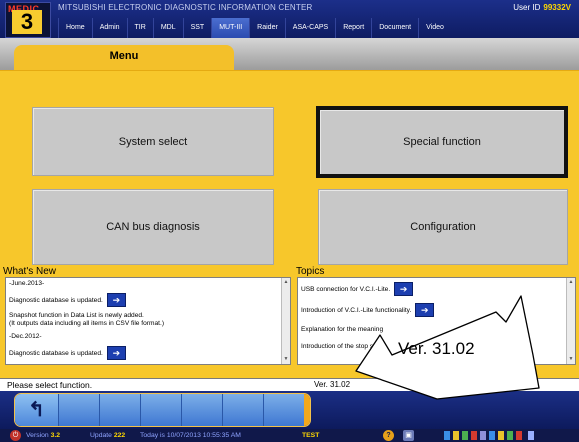 Image resolution: width=579 pixels, height=442 pixels. Describe the element at coordinates (285, 321) in the screenshot. I see `whats-new-scrollbar: ▲ ▼` at that location.